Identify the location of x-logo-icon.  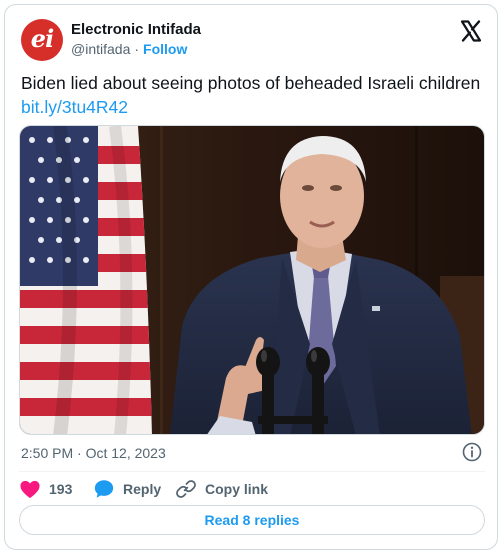
(471, 31).